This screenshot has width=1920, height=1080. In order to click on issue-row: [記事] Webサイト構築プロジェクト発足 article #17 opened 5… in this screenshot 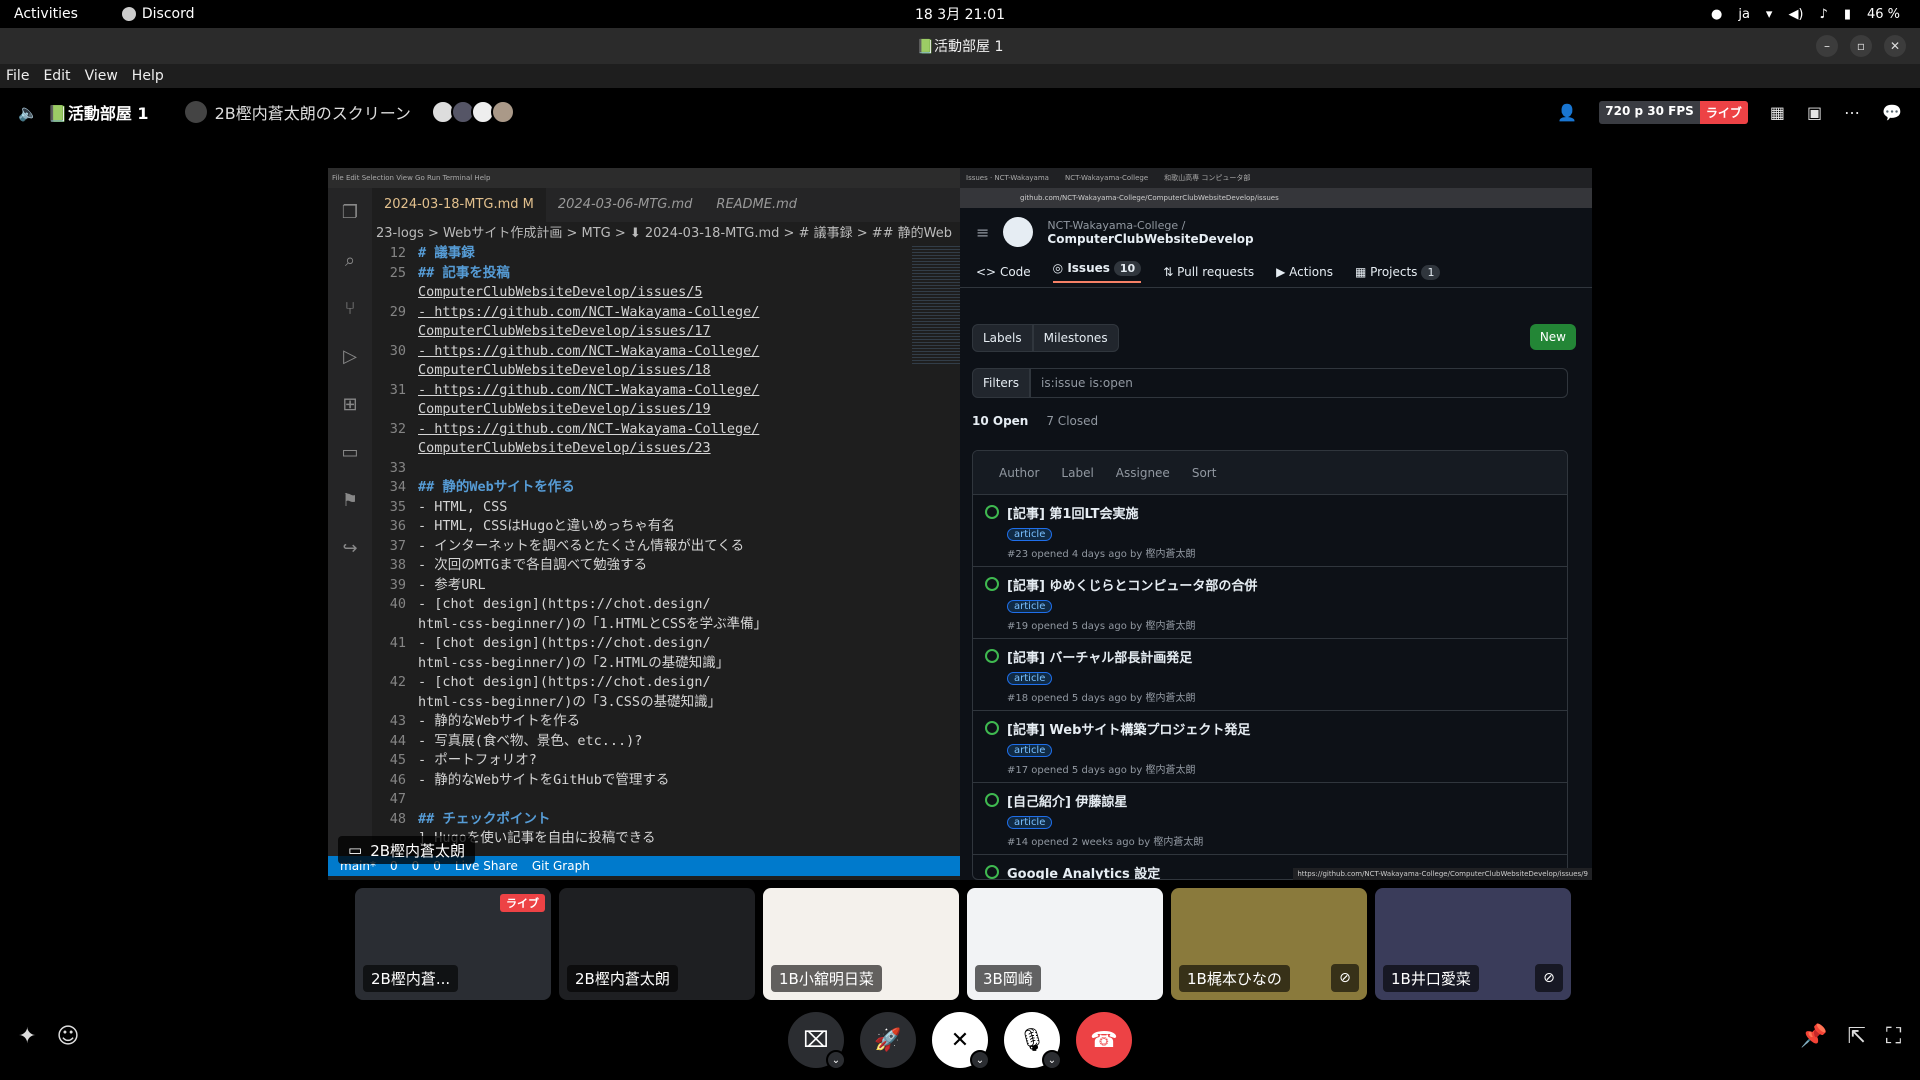, I will do `click(1270, 747)`.